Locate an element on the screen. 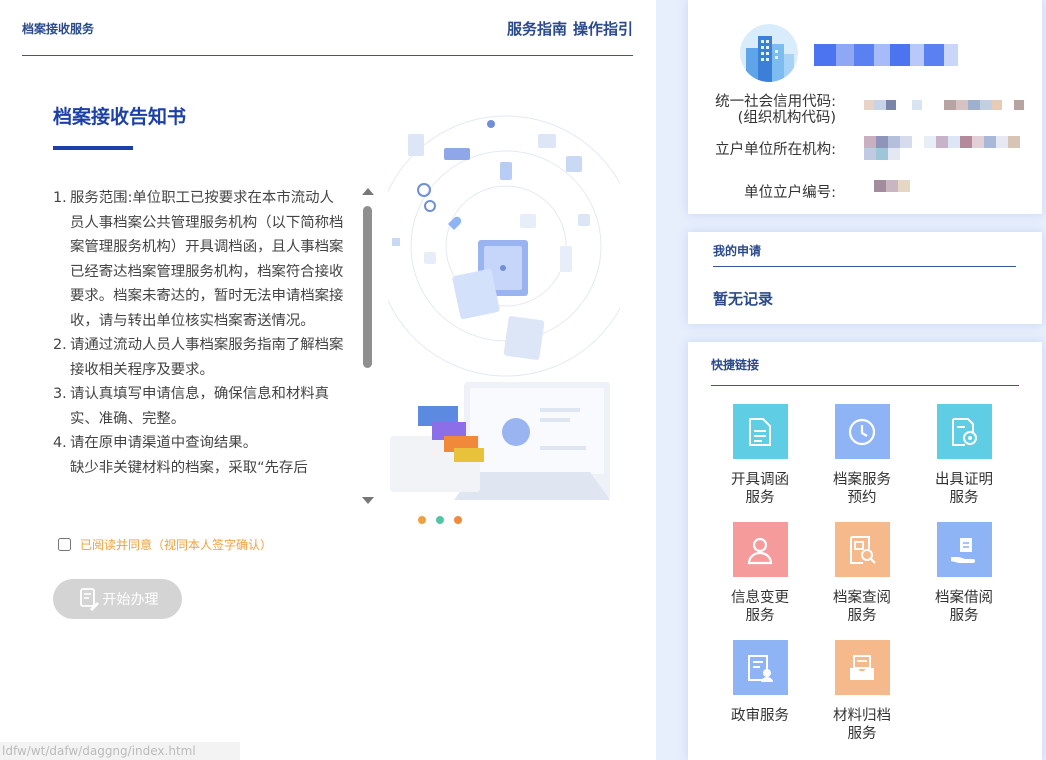 The height and width of the screenshot is (760, 1046). header-links: 服务指南 操作指引 is located at coordinates (567, 28).